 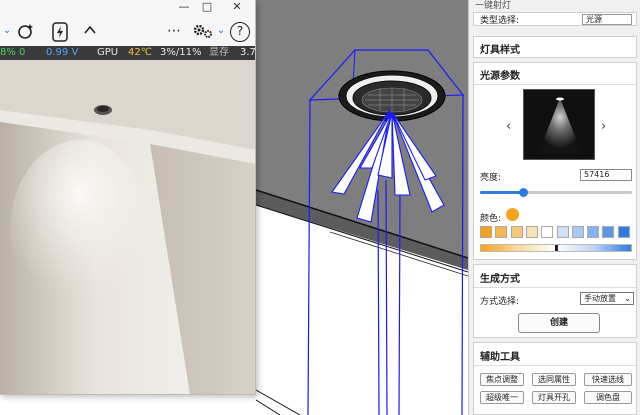 I want to click on close-button: ✕, so click(x=237, y=8).